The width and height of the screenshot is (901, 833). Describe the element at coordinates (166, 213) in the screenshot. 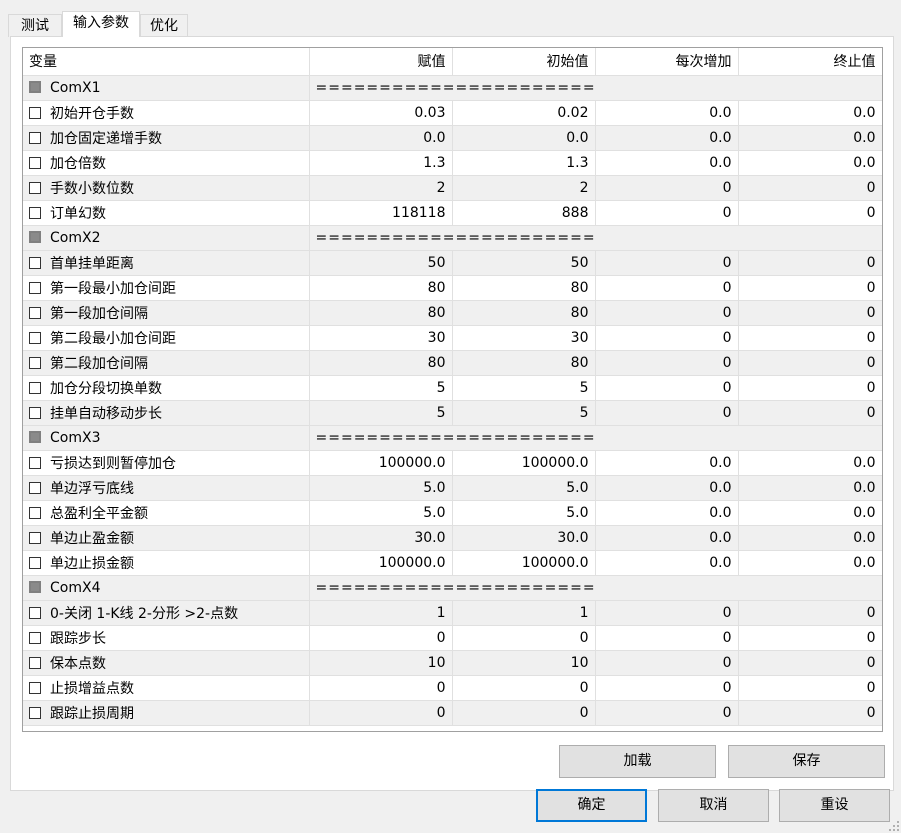

I see `parameter-name-cell: 订单幻数` at that location.